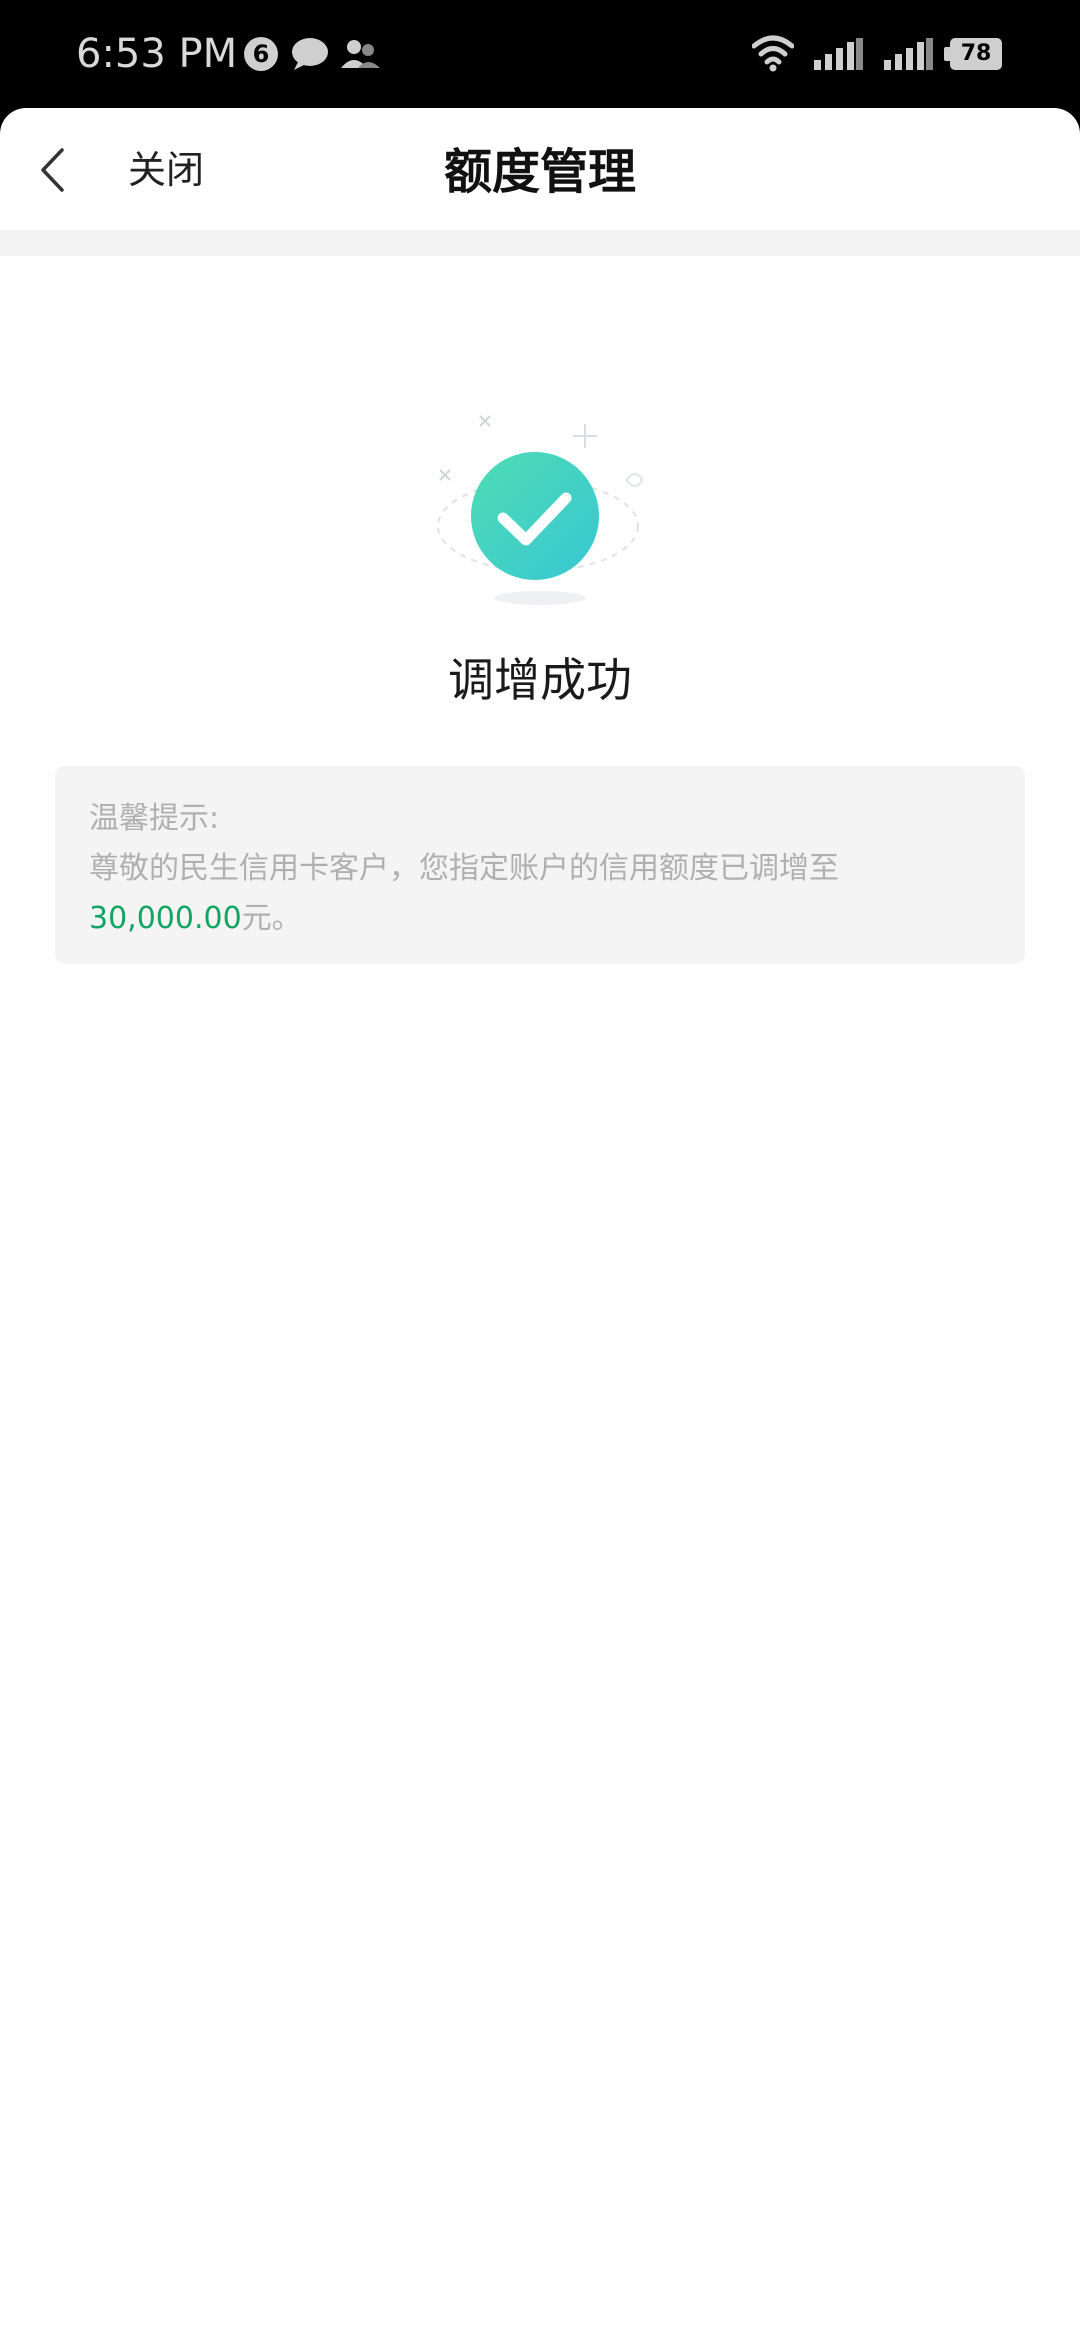 The height and width of the screenshot is (2340, 1080). What do you see at coordinates (310, 54) in the screenshot?
I see `chat-bubble-icon` at bounding box center [310, 54].